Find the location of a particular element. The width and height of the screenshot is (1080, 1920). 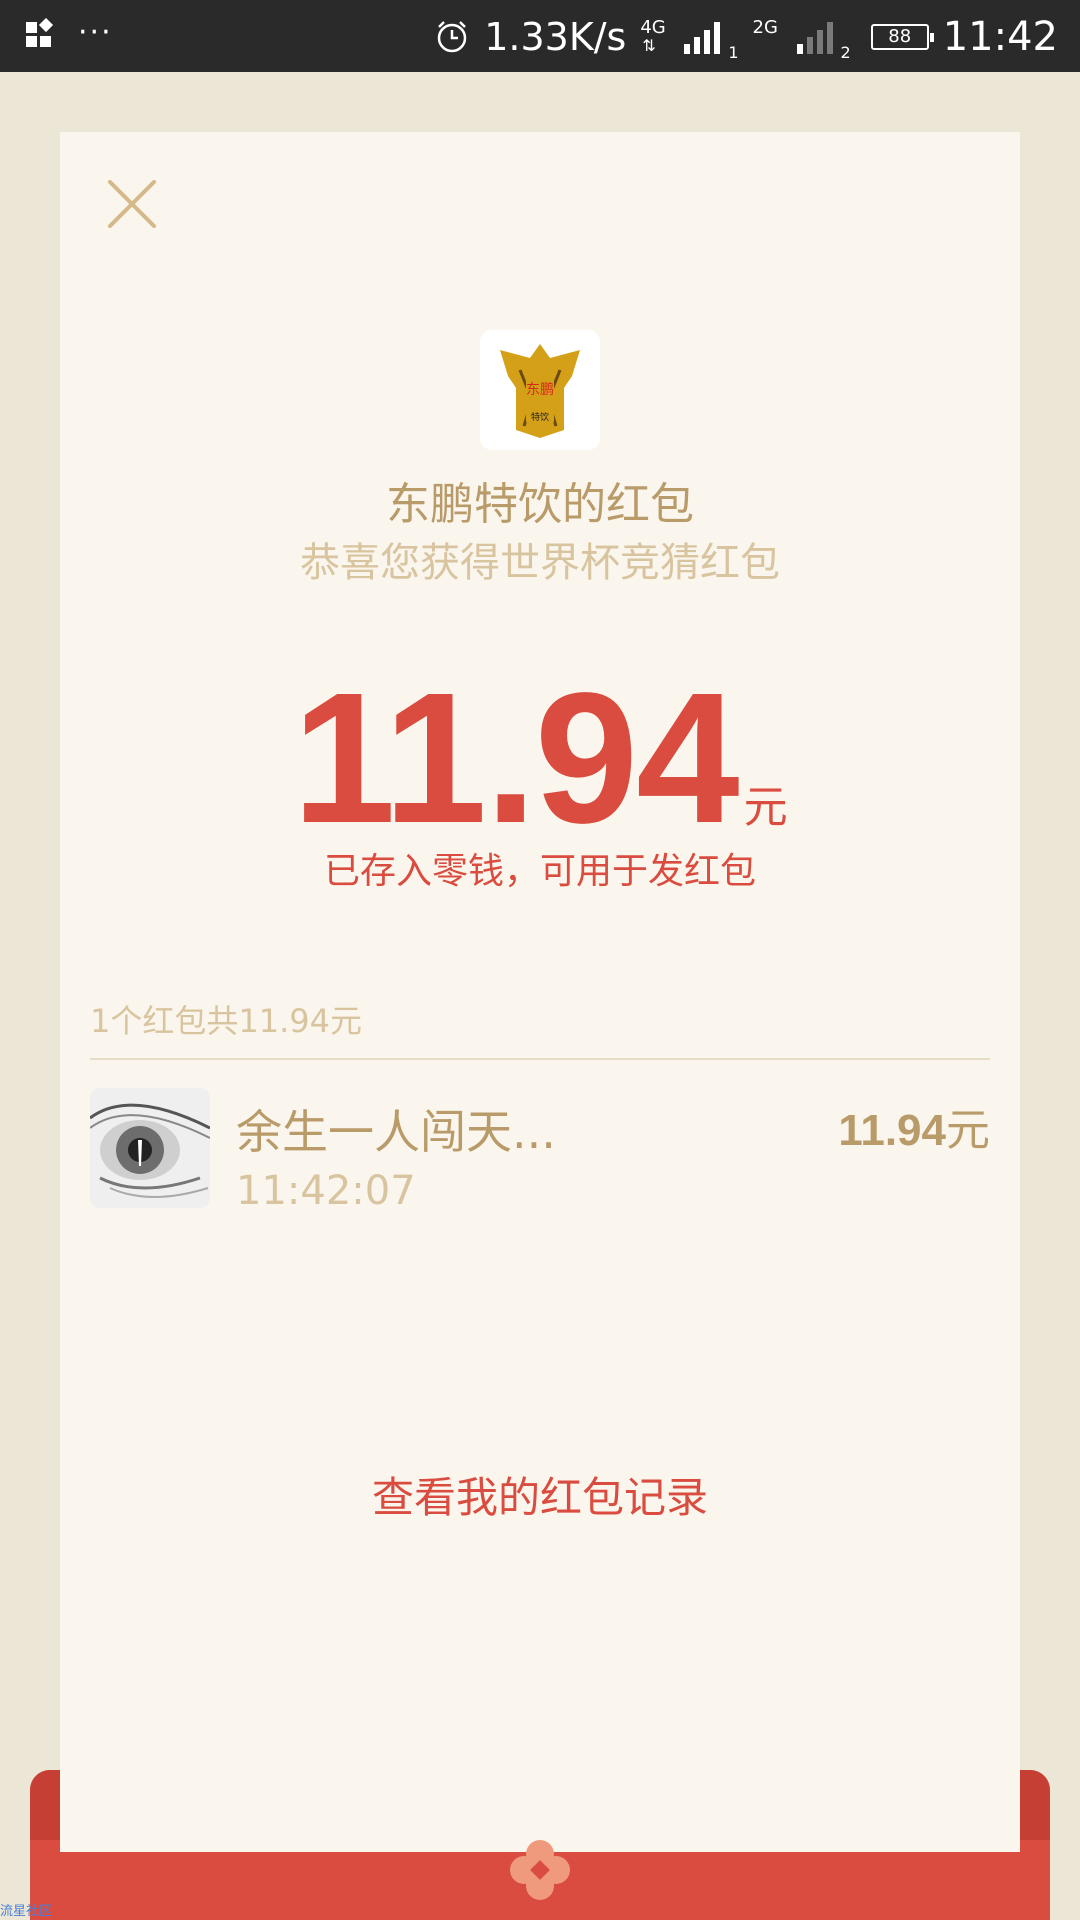

entry-amount: 11.94元 is located at coordinates (914, 1126).